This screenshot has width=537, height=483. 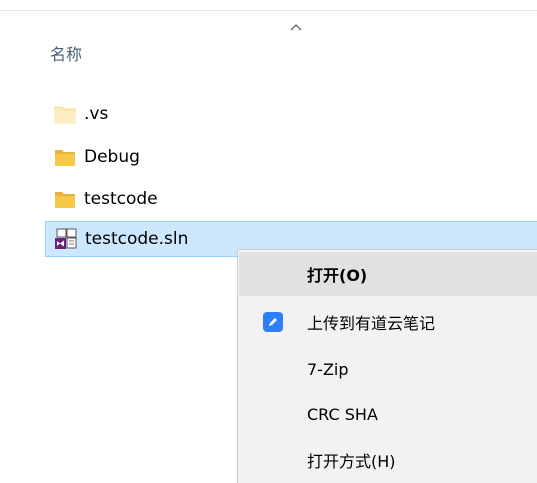 I want to click on file-row-testcode: testcode, so click(x=140, y=199).